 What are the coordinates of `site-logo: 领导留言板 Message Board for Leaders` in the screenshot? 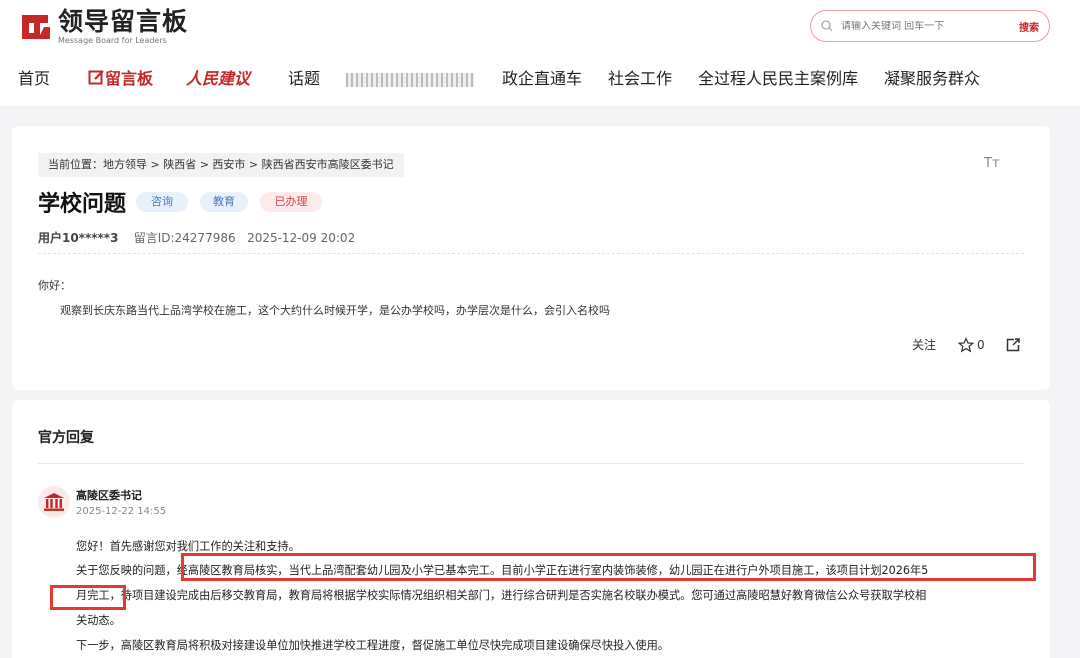 It's located at (103, 27).